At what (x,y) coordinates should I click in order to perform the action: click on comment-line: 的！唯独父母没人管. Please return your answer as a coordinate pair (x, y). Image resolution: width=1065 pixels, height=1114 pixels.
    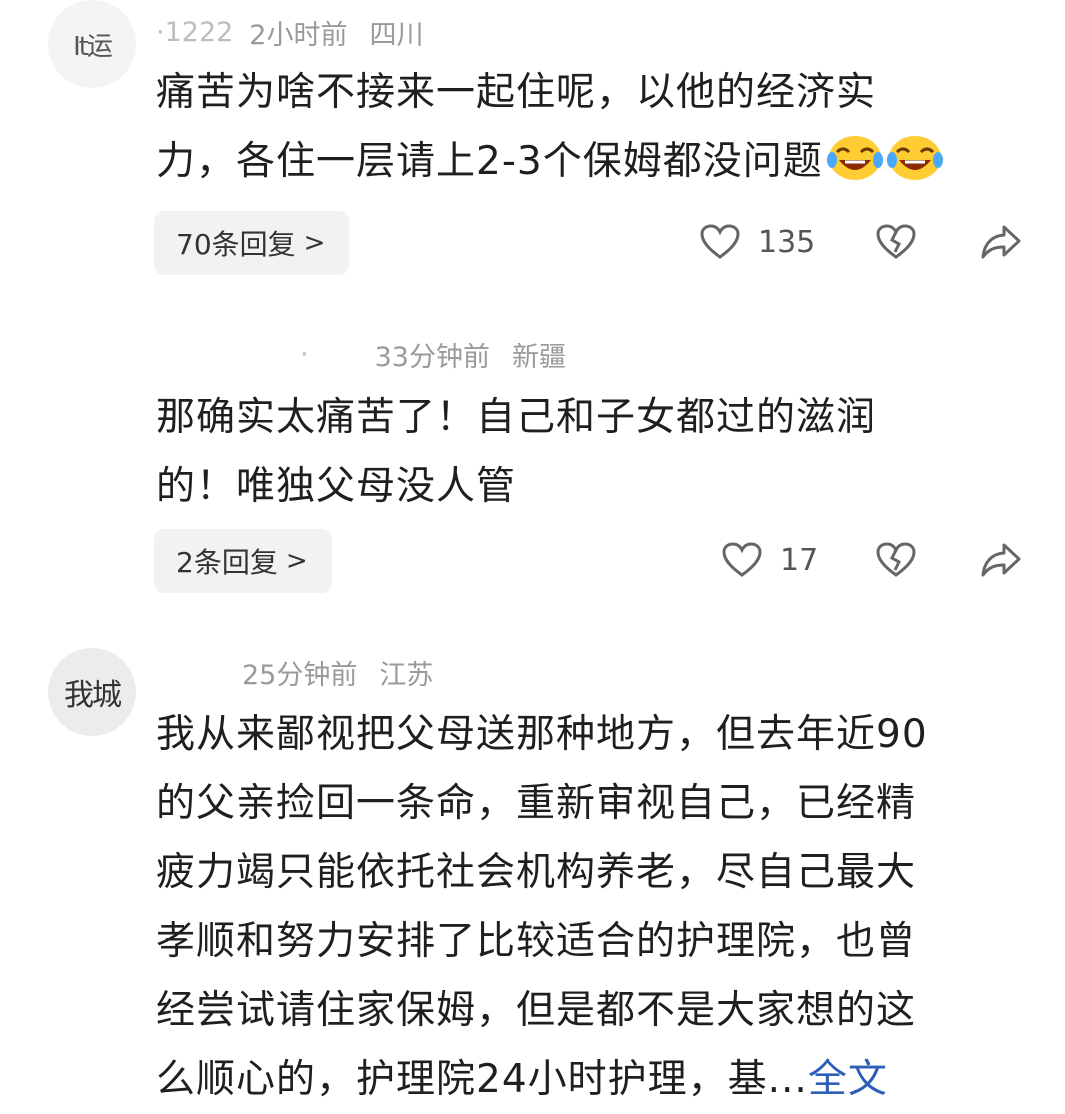
    Looking at the image, I should click on (336, 486).